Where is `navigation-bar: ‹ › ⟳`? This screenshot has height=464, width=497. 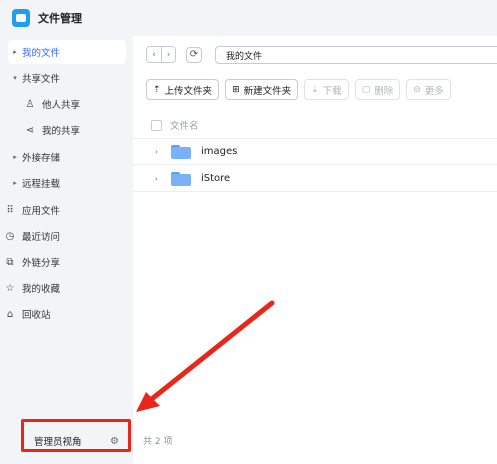
navigation-bar: ‹ › ⟳ is located at coordinates (174, 54).